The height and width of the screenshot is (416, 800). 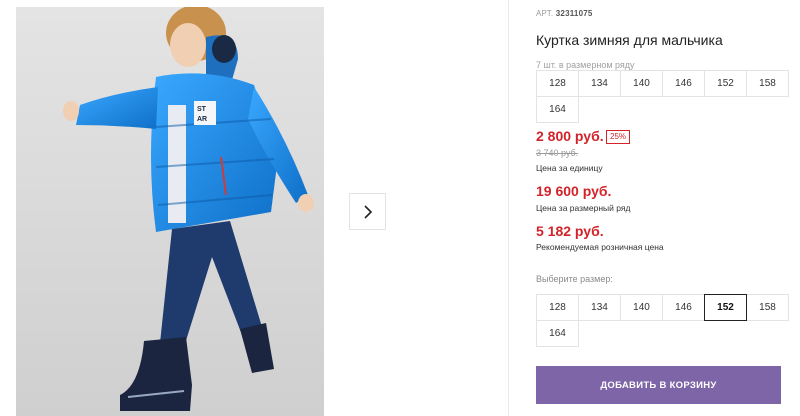 What do you see at coordinates (570, 231) in the screenshot?
I see `rrp-price: 5 182 руб.` at bounding box center [570, 231].